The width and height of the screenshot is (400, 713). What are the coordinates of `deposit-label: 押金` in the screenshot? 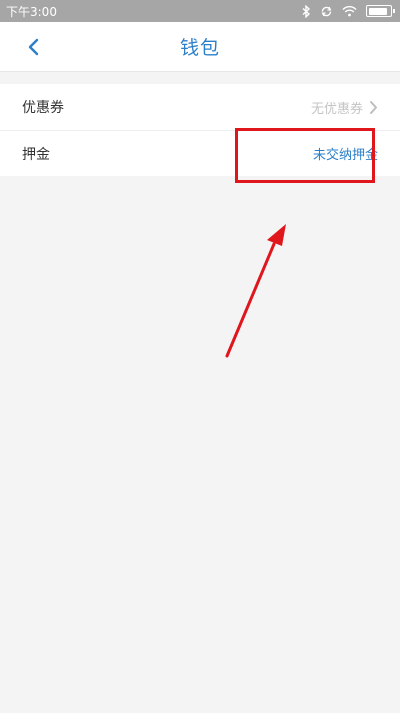 It's located at (36, 154).